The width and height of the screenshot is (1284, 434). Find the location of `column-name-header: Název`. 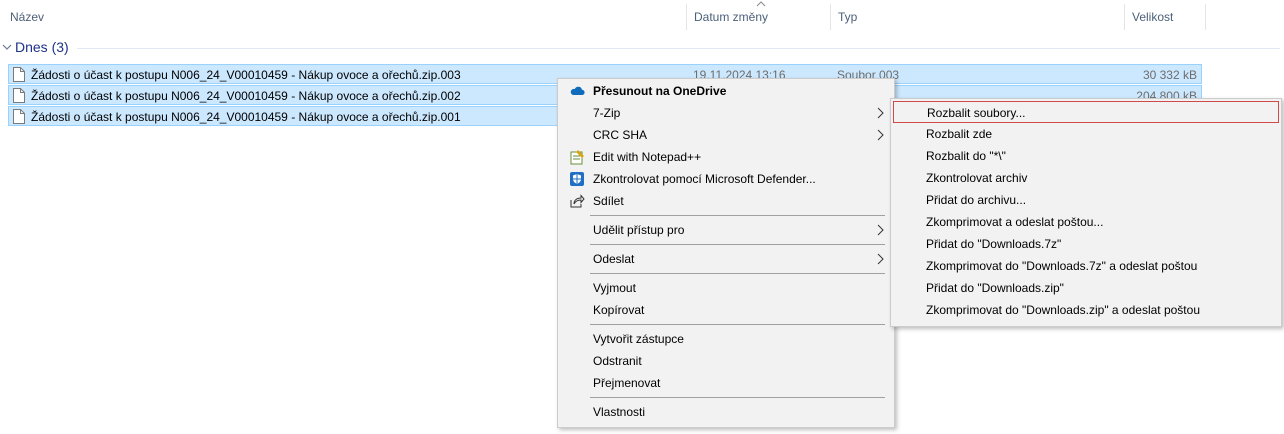

column-name-header: Název is located at coordinates (344, 17).